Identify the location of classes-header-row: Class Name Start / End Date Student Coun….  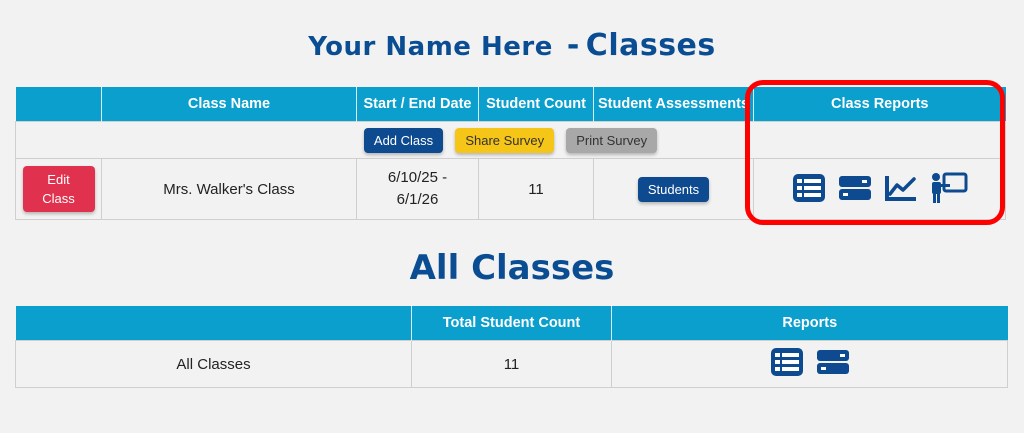
(510, 104).